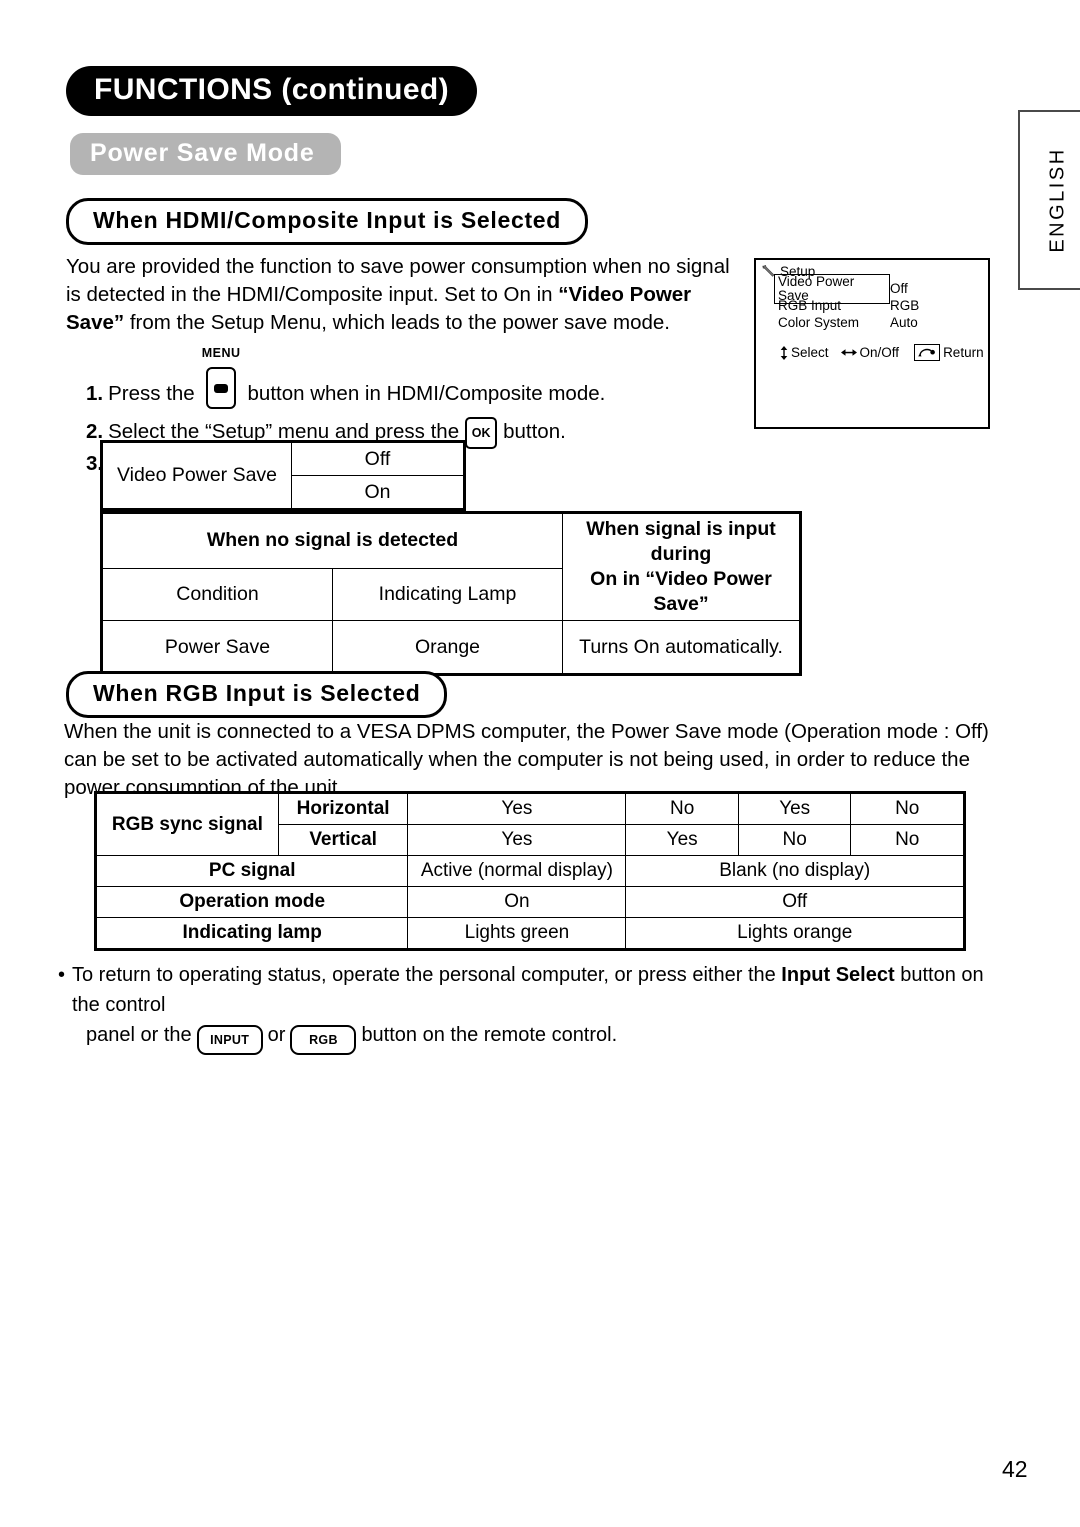  I want to click on ok-button: OK, so click(481, 433).